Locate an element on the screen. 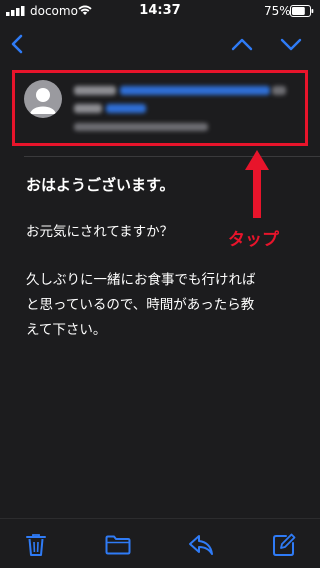  trash-button is located at coordinates (36, 545).